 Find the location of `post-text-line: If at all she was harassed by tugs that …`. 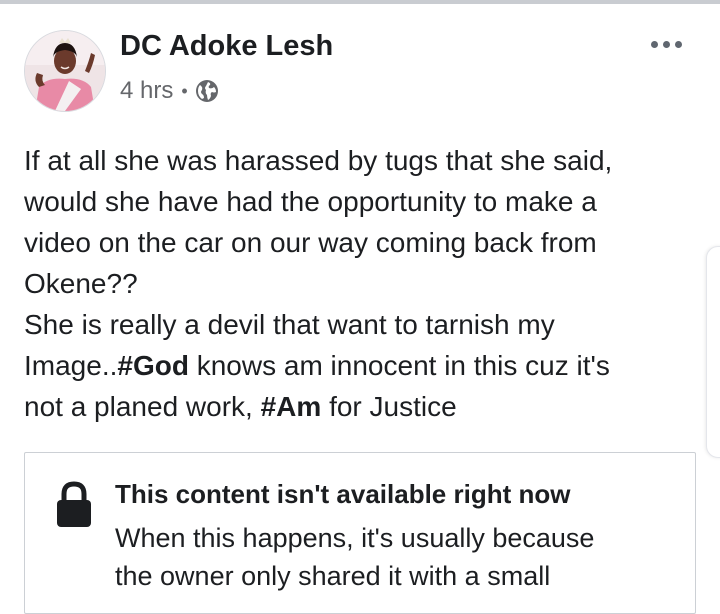

post-text-line: If at all she was harassed by tugs that … is located at coordinates (318, 160).